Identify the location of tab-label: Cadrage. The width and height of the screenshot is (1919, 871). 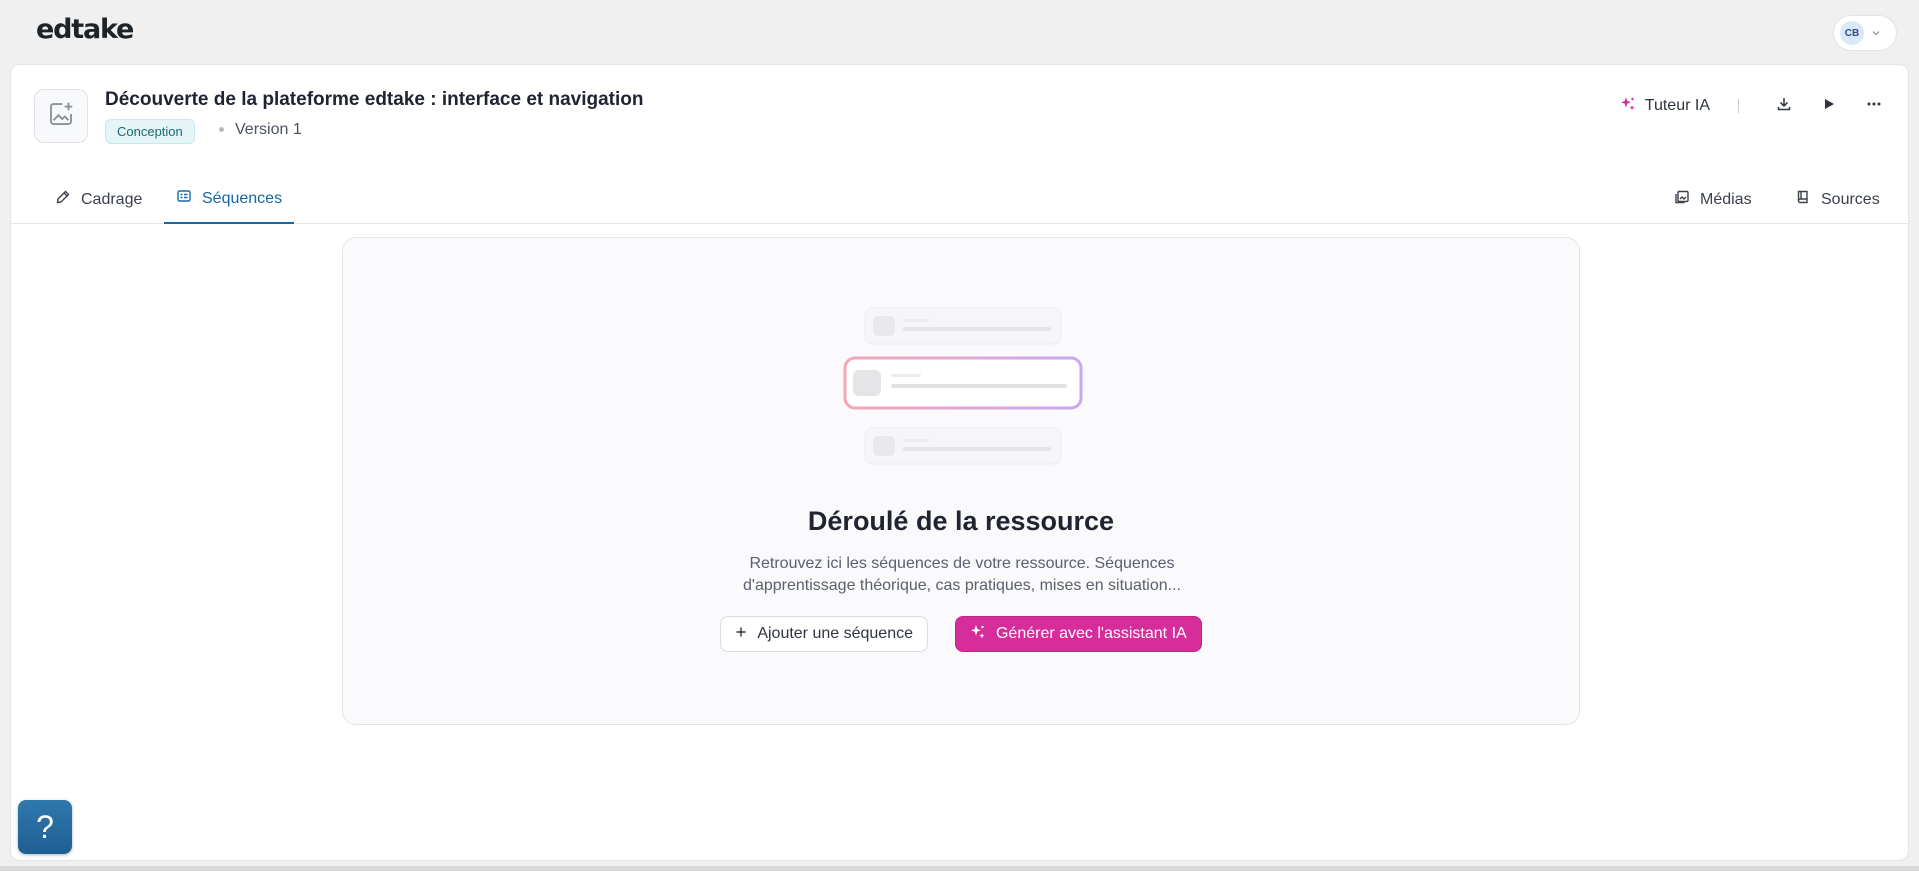
(112, 199).